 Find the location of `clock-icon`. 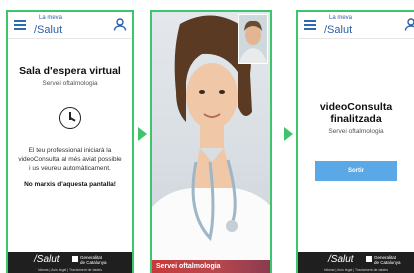

clock-icon is located at coordinates (70, 118).